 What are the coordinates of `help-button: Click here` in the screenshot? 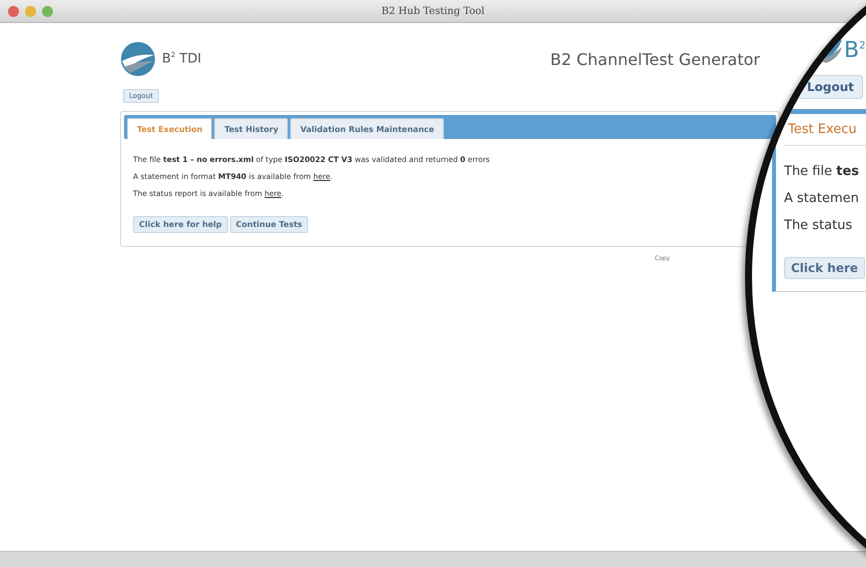 It's located at (825, 268).